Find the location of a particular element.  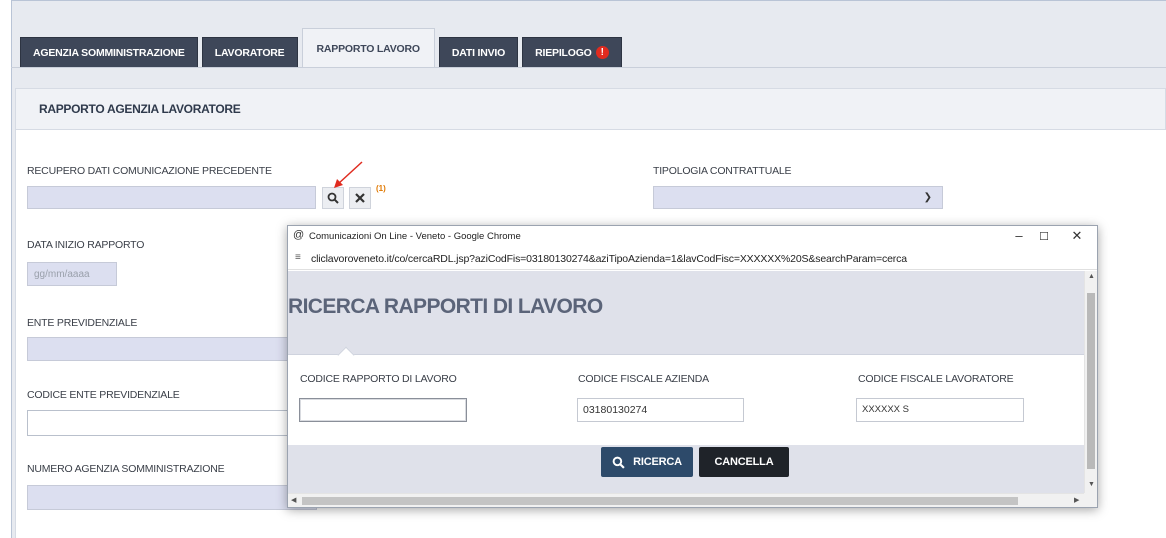

tab-label: LAVORATORE is located at coordinates (249, 52).